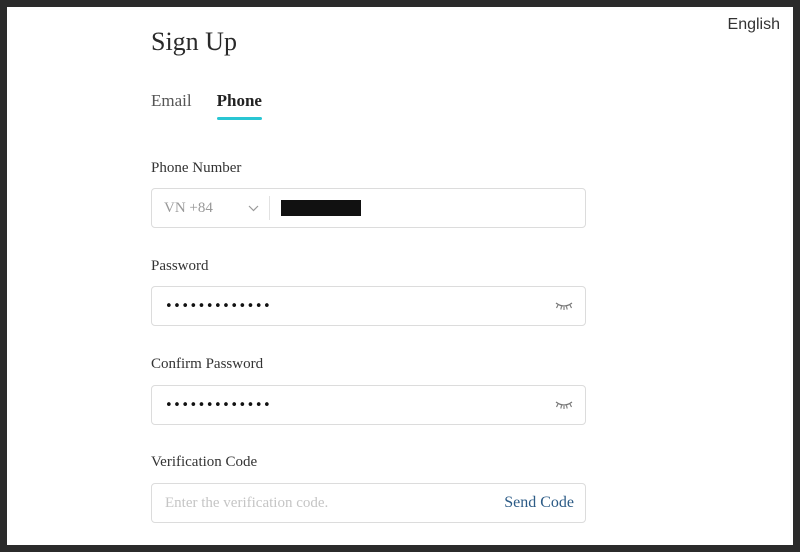 This screenshot has width=800, height=552. Describe the element at coordinates (352, 306) in the screenshot. I see `password-input` at that location.